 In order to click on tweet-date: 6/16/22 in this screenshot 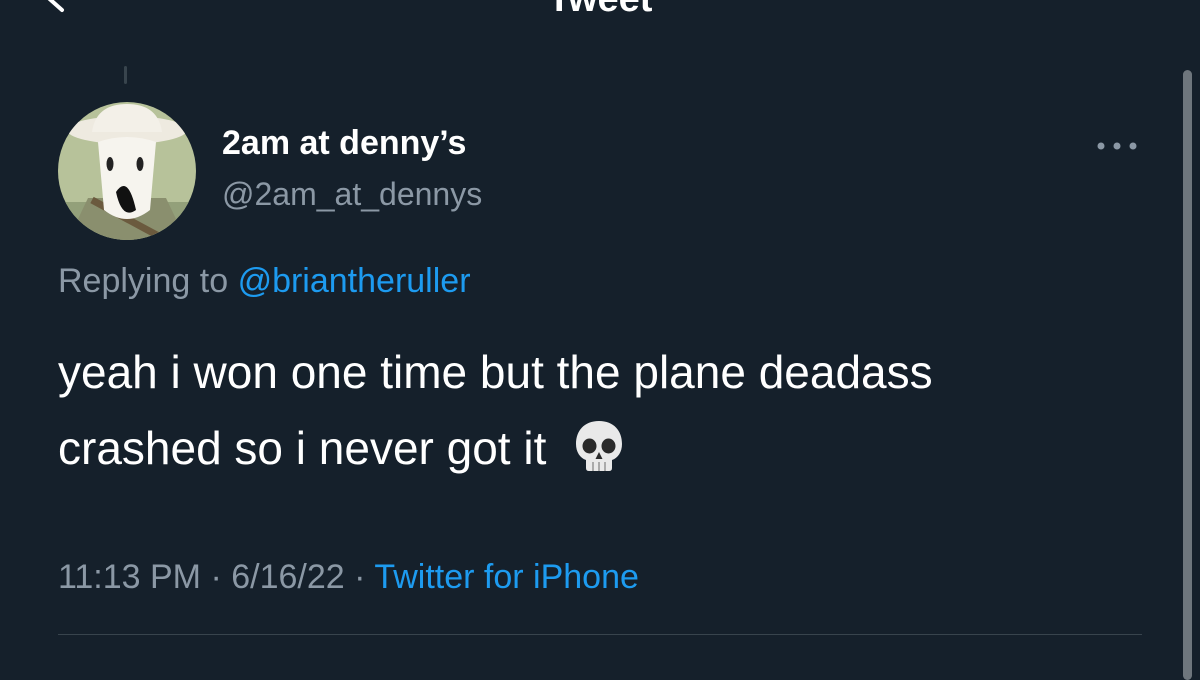, I will do `click(287, 577)`.